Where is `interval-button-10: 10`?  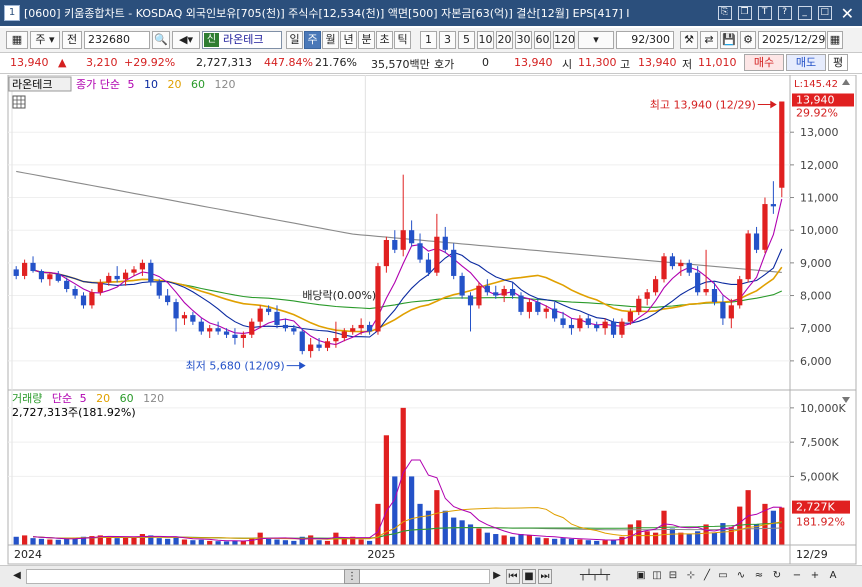 interval-button-10: 10 is located at coordinates (485, 40).